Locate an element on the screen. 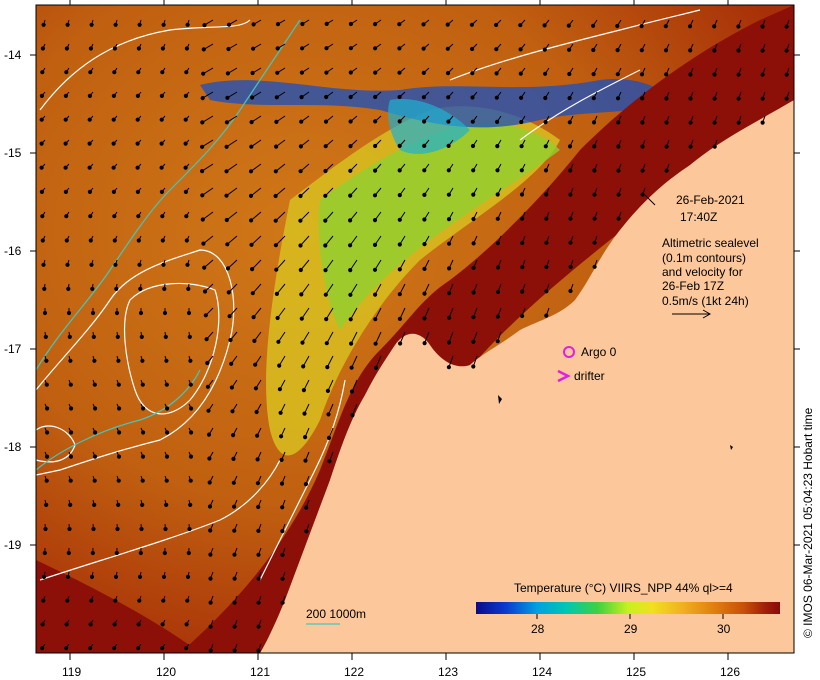 Image resolution: width=820 pixels, height=680 pixels. depth-contour-label: 200 1000m is located at coordinates (336, 614).